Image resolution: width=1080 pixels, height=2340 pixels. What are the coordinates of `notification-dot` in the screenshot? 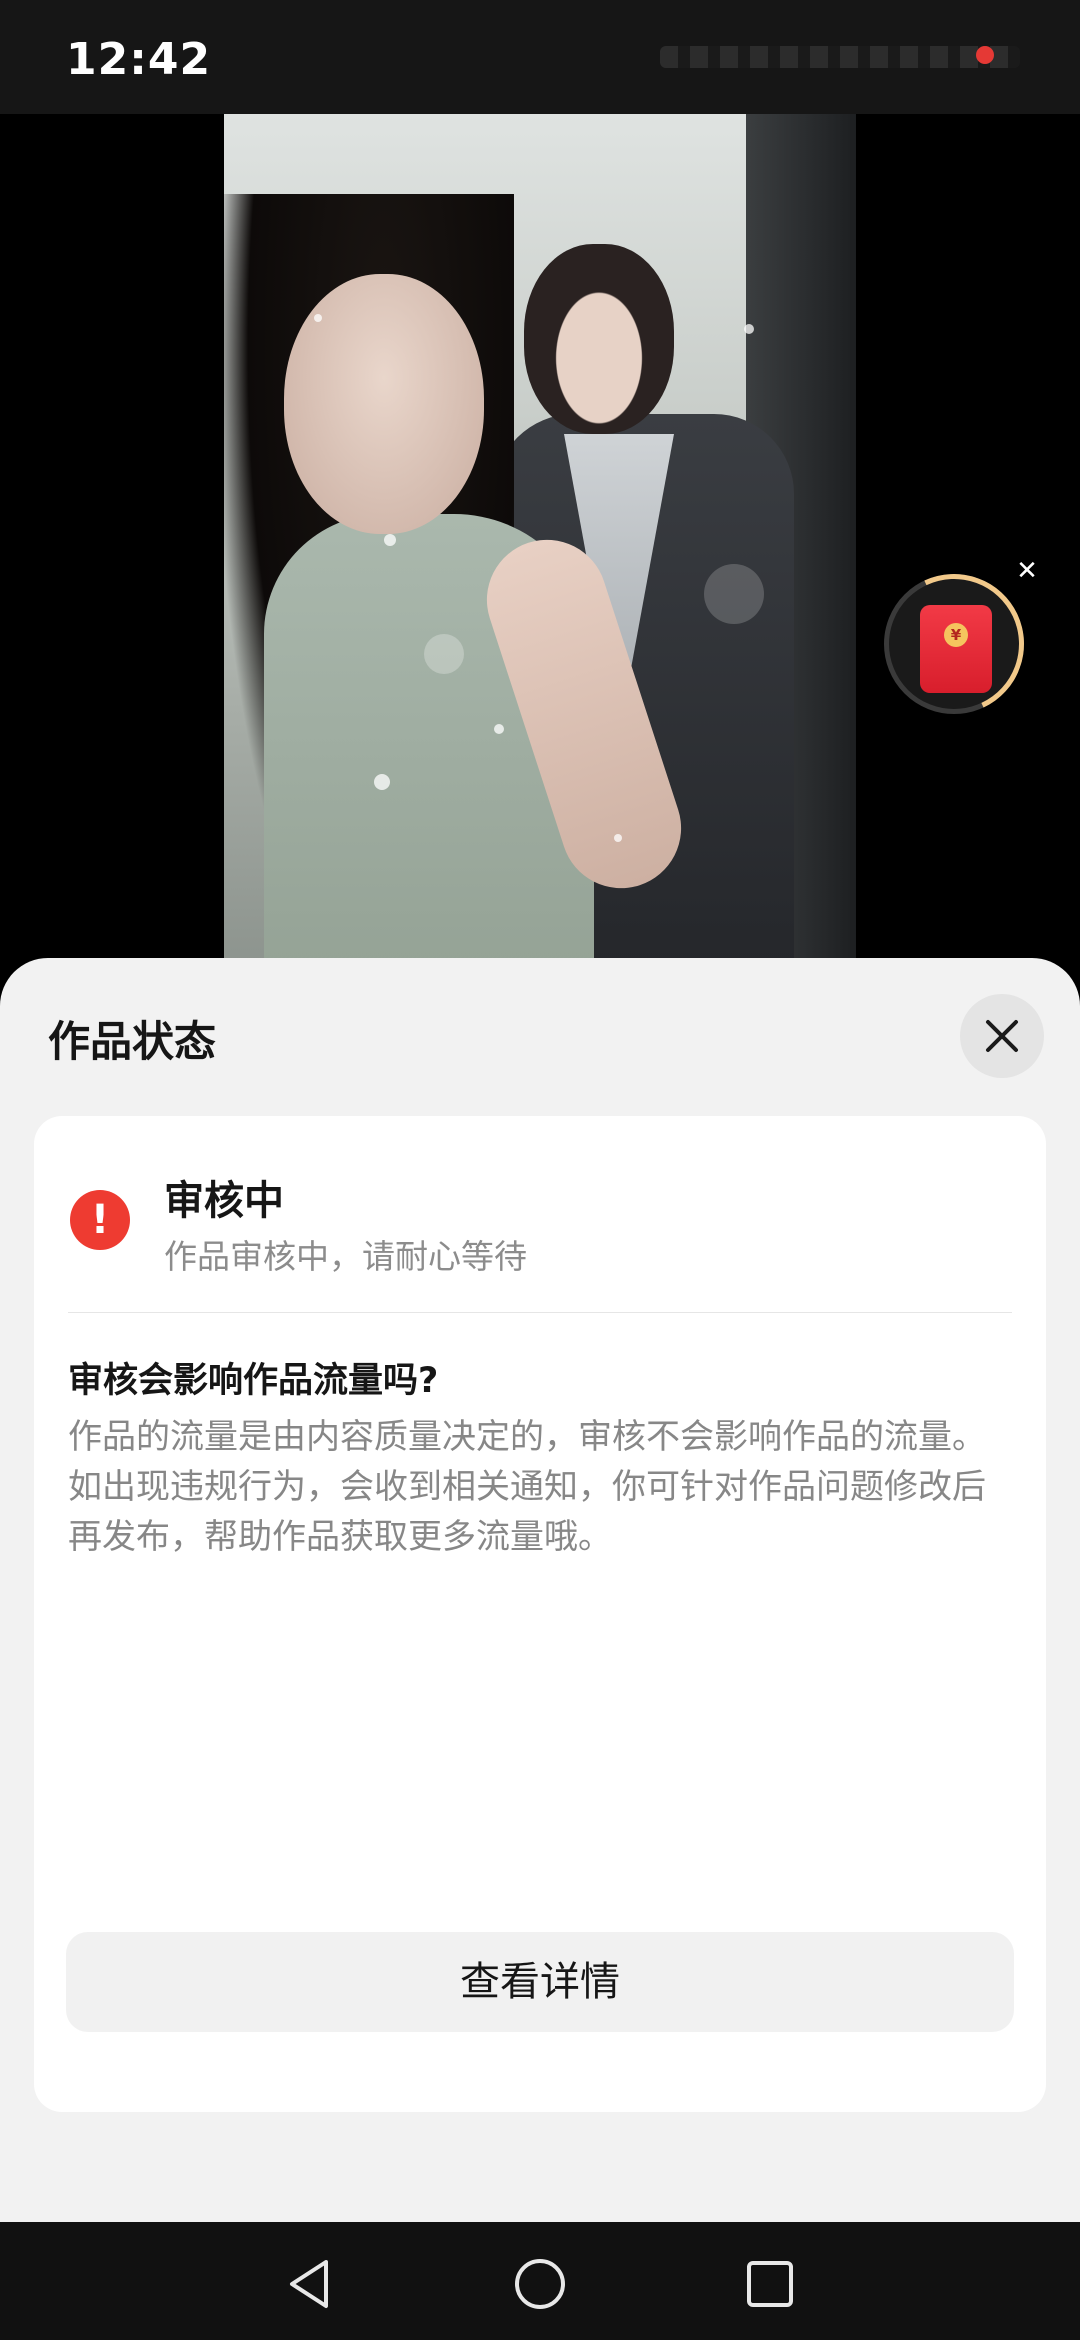 It's located at (985, 55).